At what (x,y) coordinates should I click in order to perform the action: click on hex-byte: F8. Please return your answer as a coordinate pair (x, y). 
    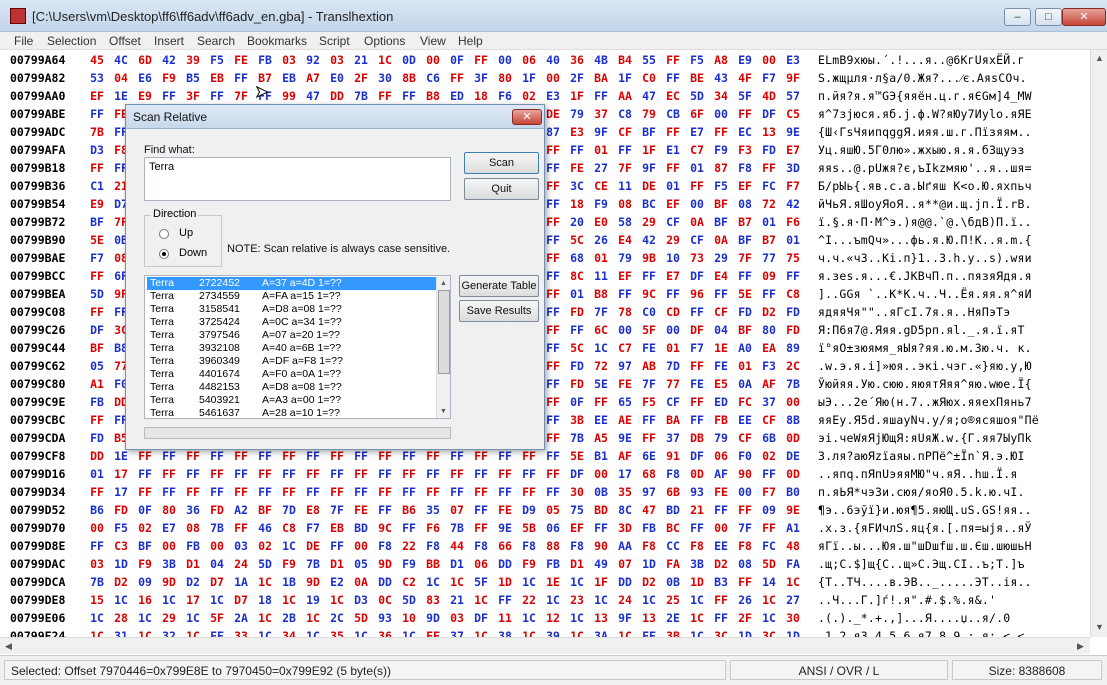
    Looking at the image, I should click on (481, 546).